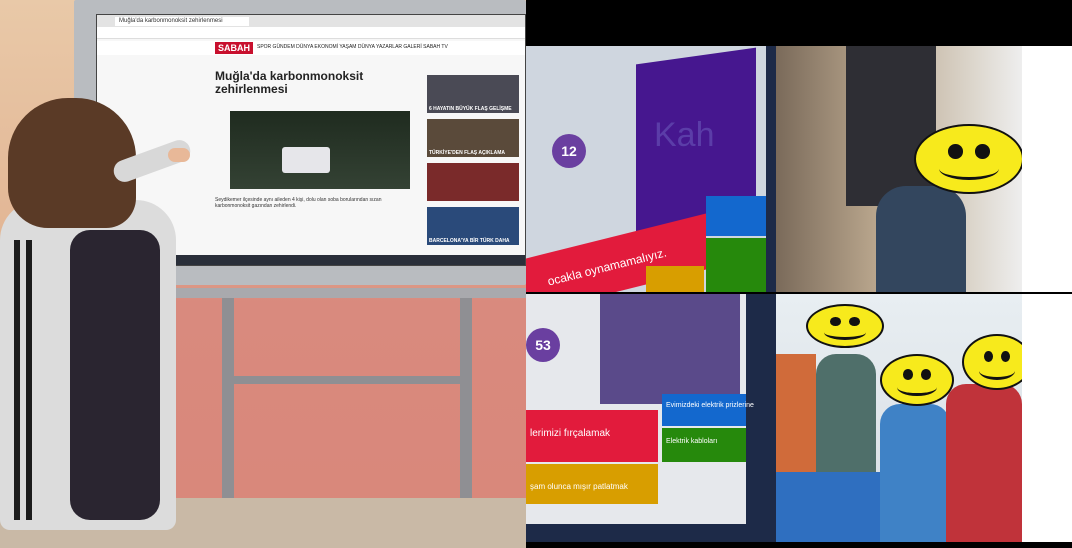 The image size is (1072, 548). Describe the element at coordinates (891, 126) in the screenshot. I see `curtain` at that location.